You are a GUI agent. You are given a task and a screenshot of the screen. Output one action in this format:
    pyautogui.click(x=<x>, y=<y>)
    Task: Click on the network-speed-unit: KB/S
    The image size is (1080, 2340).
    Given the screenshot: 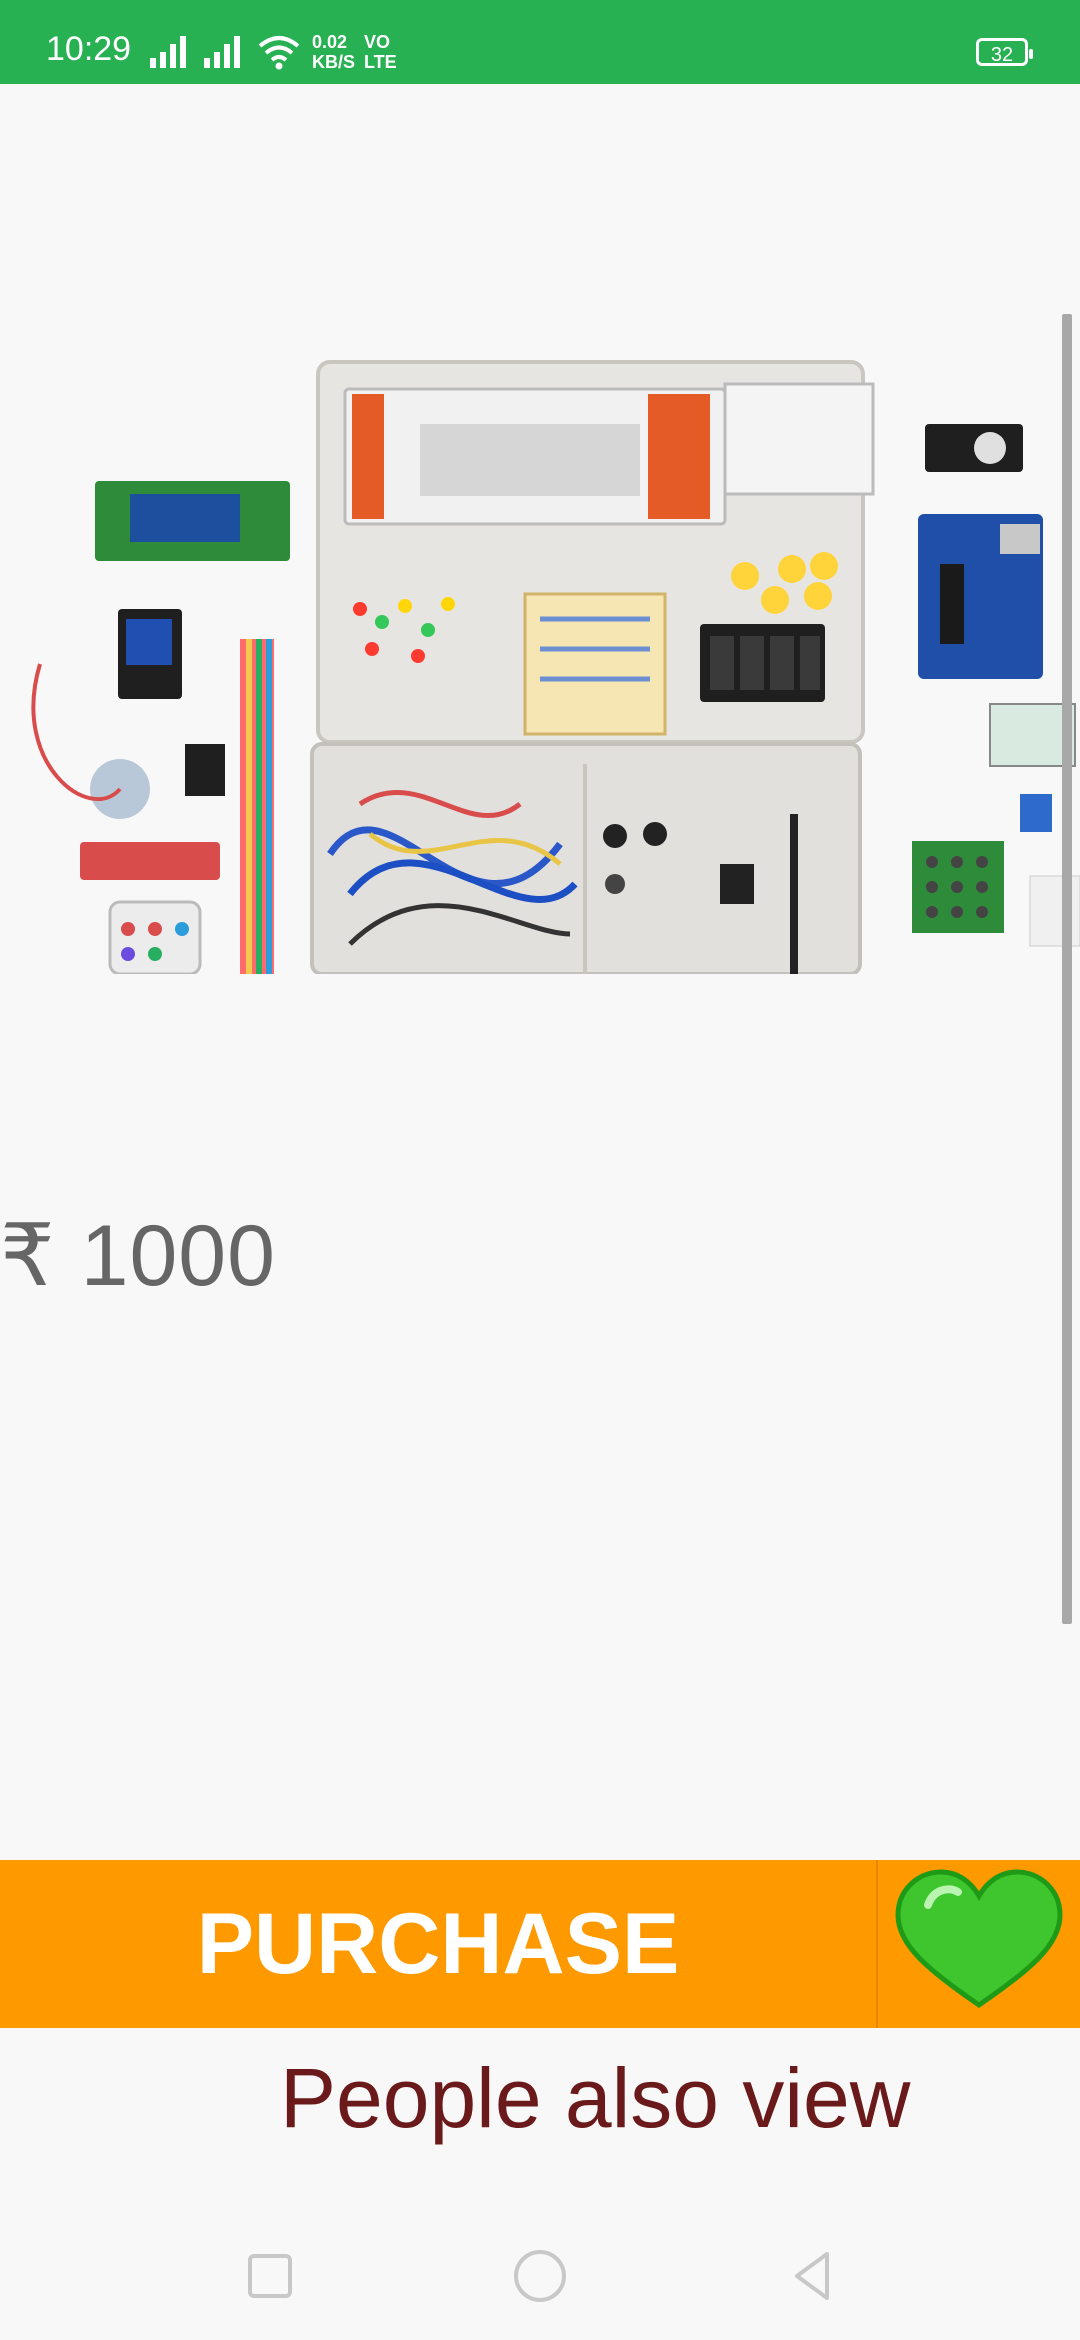 What is the action you would take?
    pyautogui.click(x=334, y=62)
    